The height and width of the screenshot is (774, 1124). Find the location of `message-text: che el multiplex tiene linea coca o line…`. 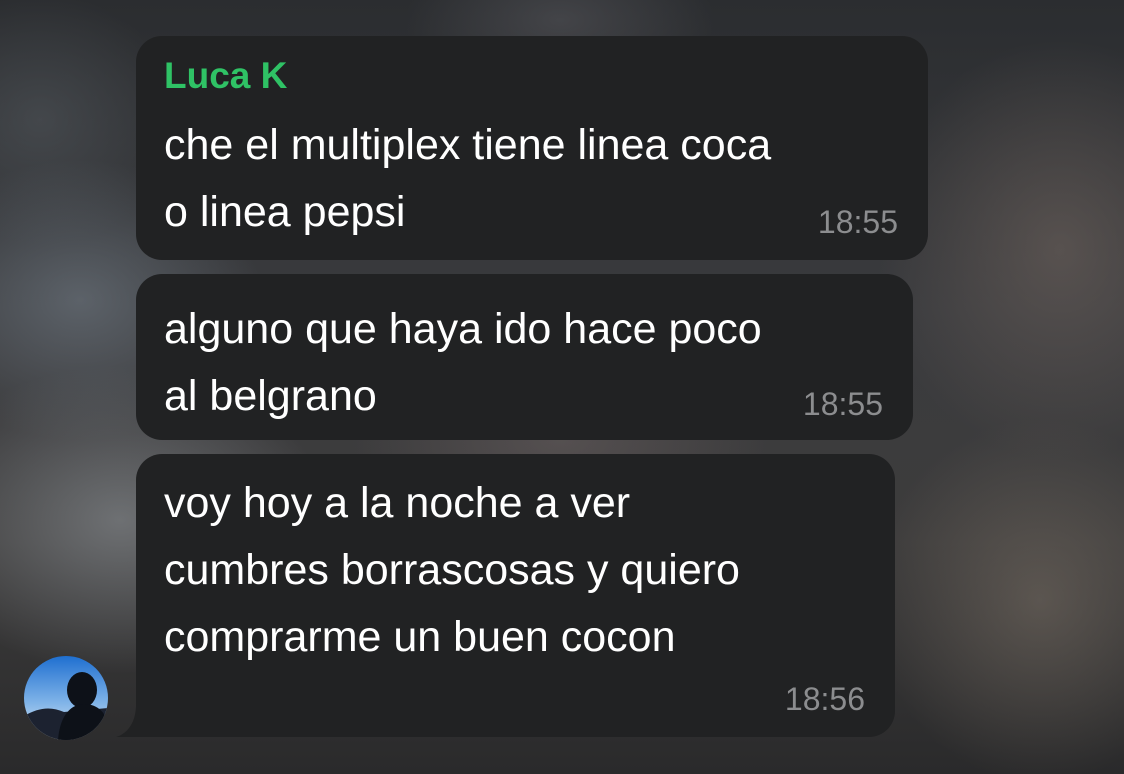

message-text: che el multiplex tiene linea coca o line… is located at coordinates (468, 178).